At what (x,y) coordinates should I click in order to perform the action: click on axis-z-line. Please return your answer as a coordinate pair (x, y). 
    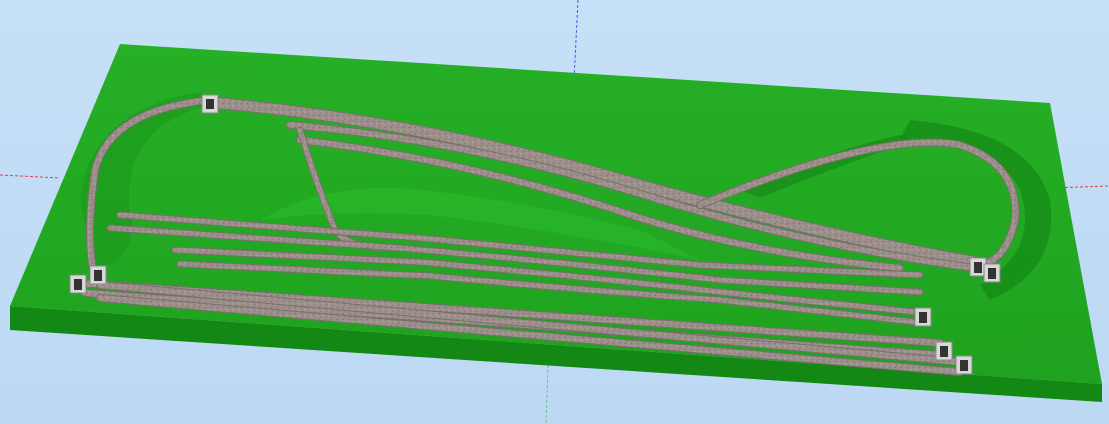
    Looking at the image, I should click on (576, 40).